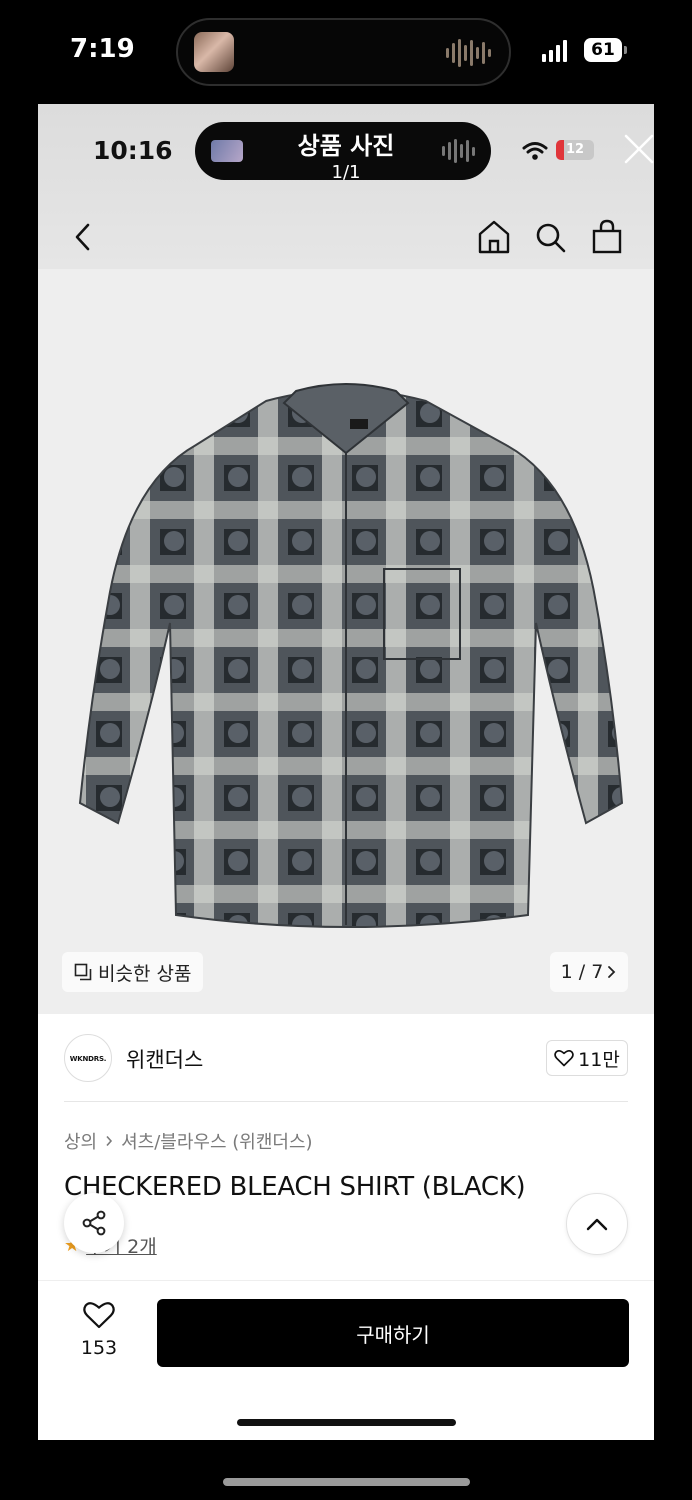  Describe the element at coordinates (216, 1141) in the screenshot. I see `breadcrumb-subcategory: 셔츠/블라우스 (위캔더스)` at that location.